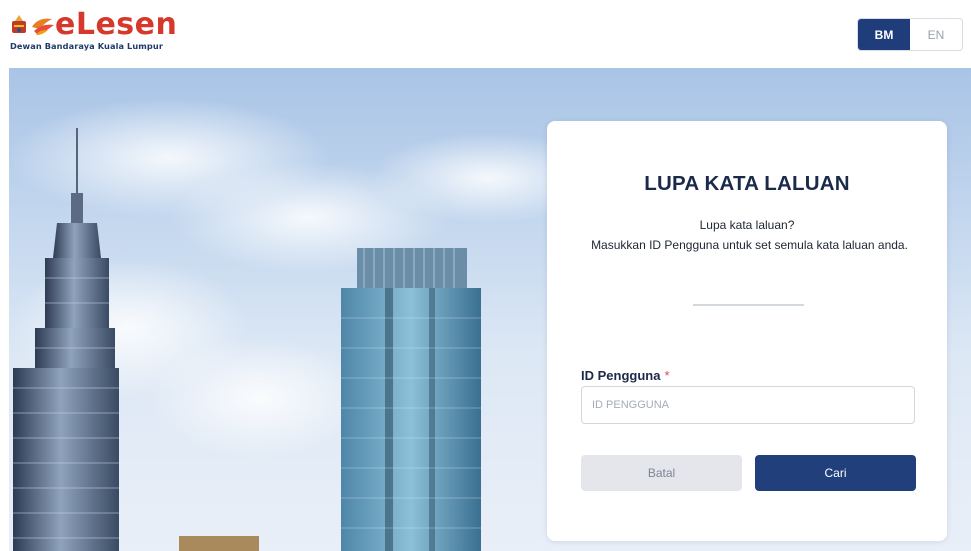  Describe the element at coordinates (86, 46) in the screenshot. I see `logo-tagline: Dewan Bandaraya Kuala Lumpur` at that location.